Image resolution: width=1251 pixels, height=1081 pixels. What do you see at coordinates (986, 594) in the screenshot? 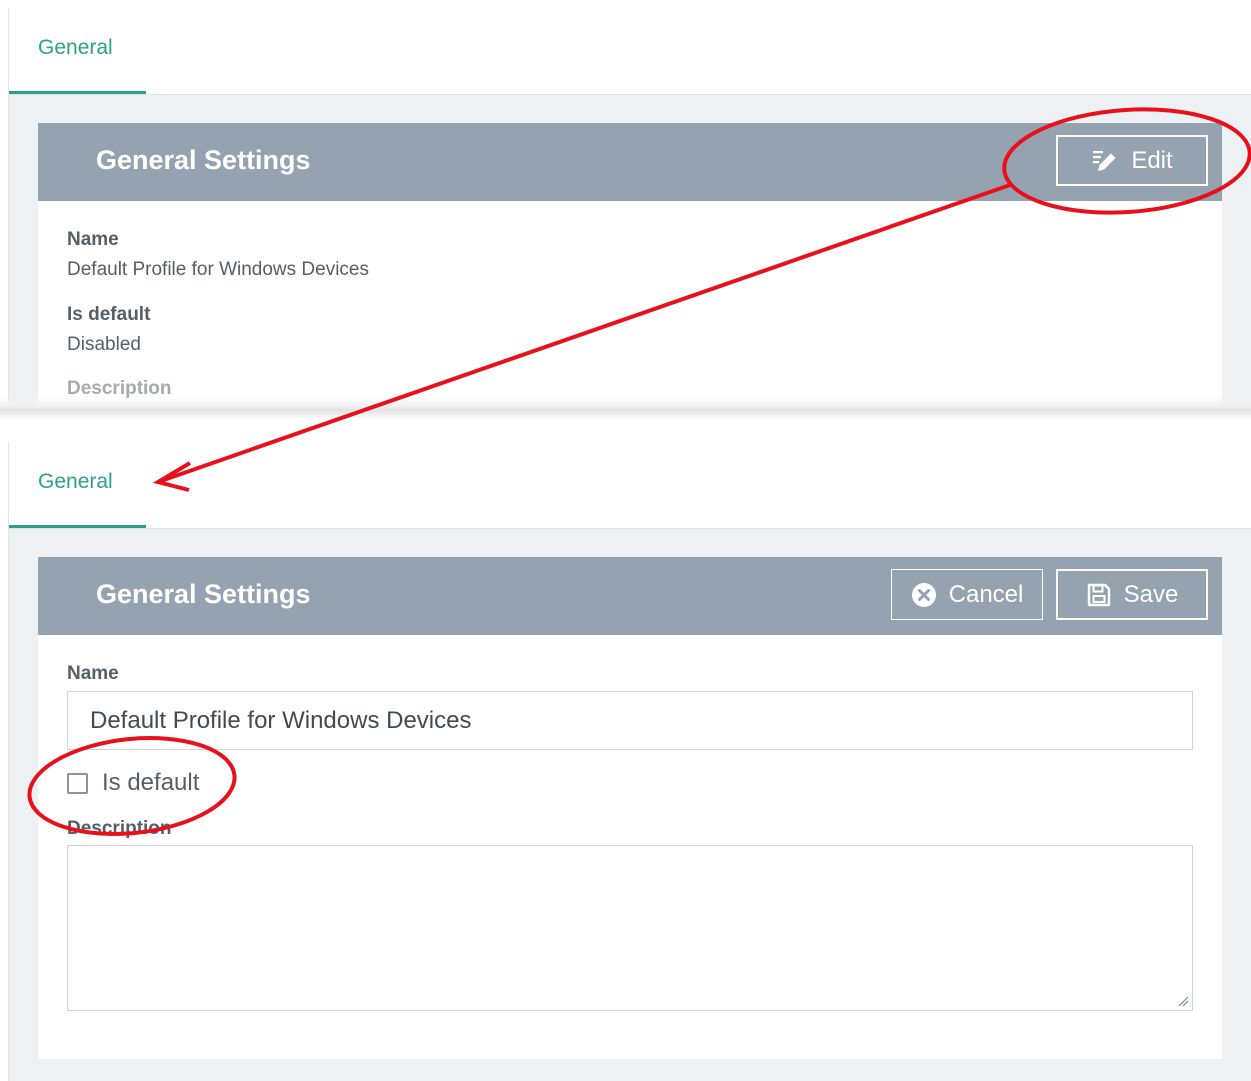
I see `cancel-button-label: Cancel` at bounding box center [986, 594].